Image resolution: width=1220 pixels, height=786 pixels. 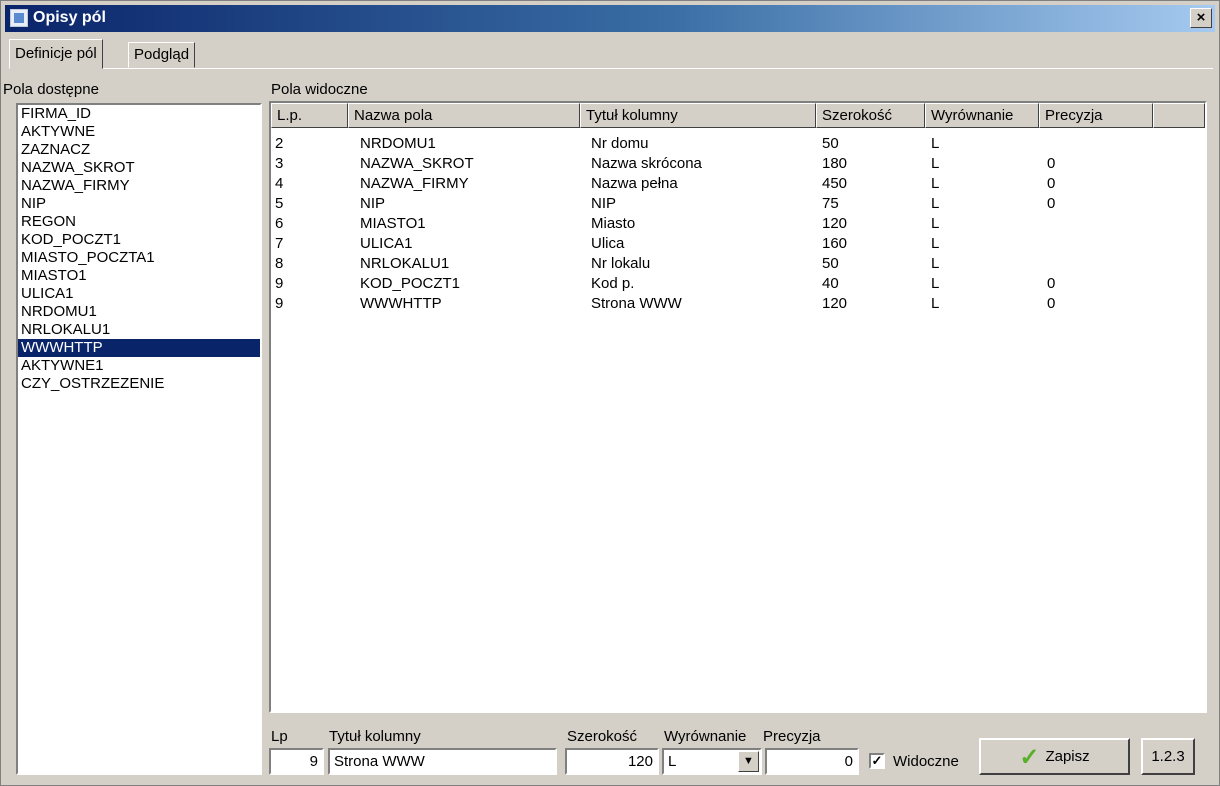 What do you see at coordinates (296, 761) in the screenshot?
I see `lp-input: 9` at bounding box center [296, 761].